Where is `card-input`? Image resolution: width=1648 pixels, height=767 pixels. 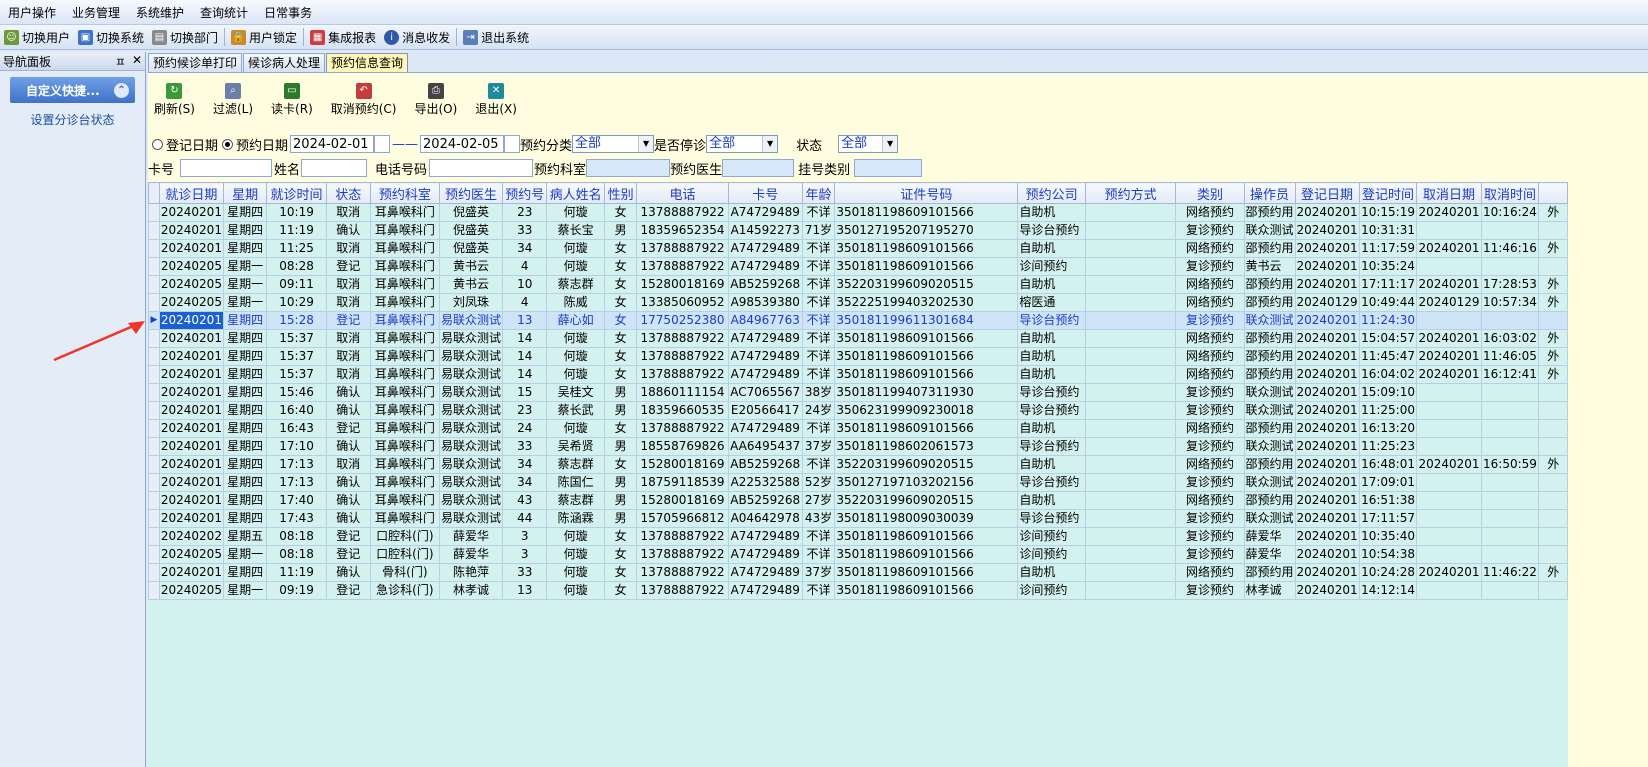 card-input is located at coordinates (226, 168).